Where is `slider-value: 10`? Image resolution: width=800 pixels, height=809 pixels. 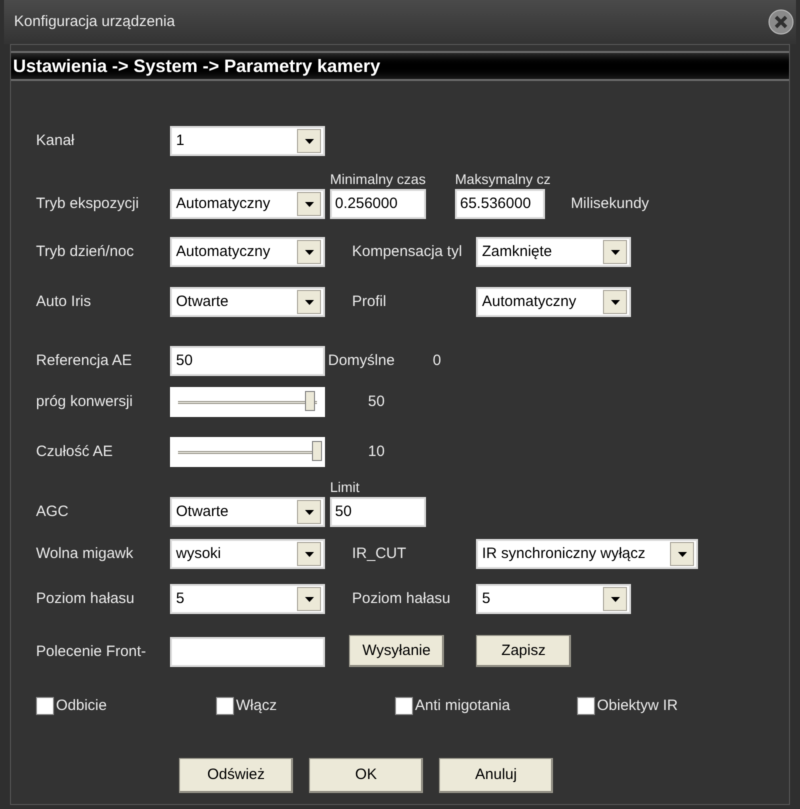
slider-value: 10 is located at coordinates (376, 452).